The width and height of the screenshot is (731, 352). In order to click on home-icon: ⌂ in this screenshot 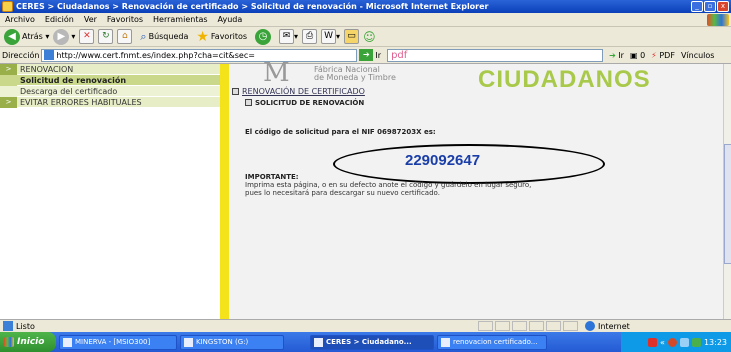, I will do `click(125, 36)`.